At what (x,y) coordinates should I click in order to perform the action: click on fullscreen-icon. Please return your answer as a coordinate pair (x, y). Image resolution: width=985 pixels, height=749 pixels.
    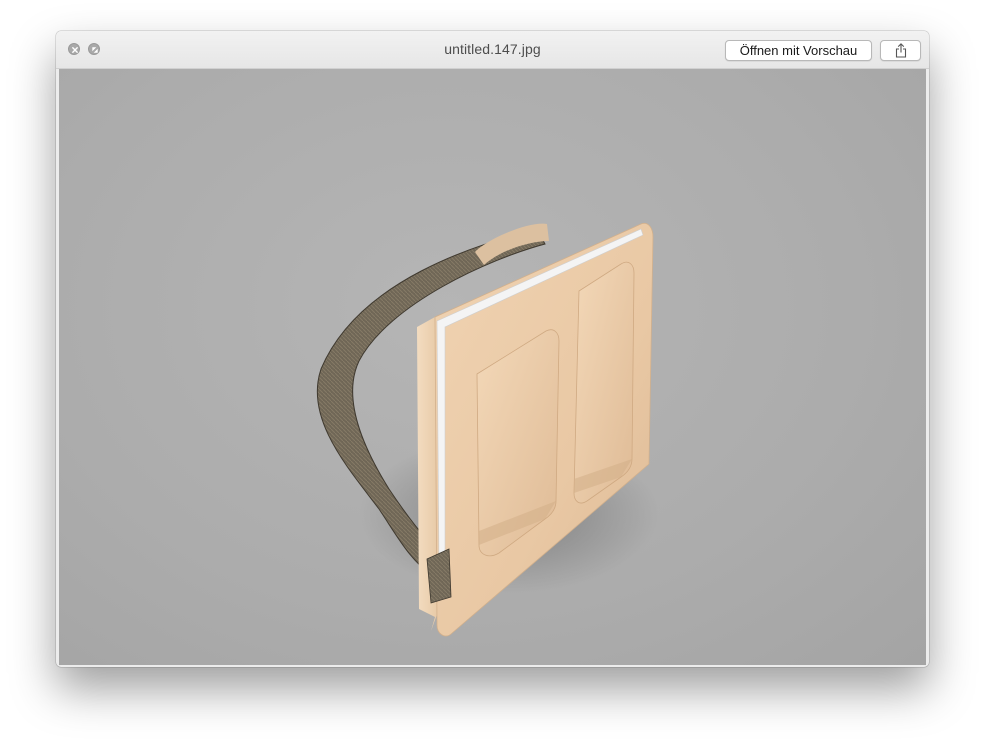
    Looking at the image, I should click on (95, 50).